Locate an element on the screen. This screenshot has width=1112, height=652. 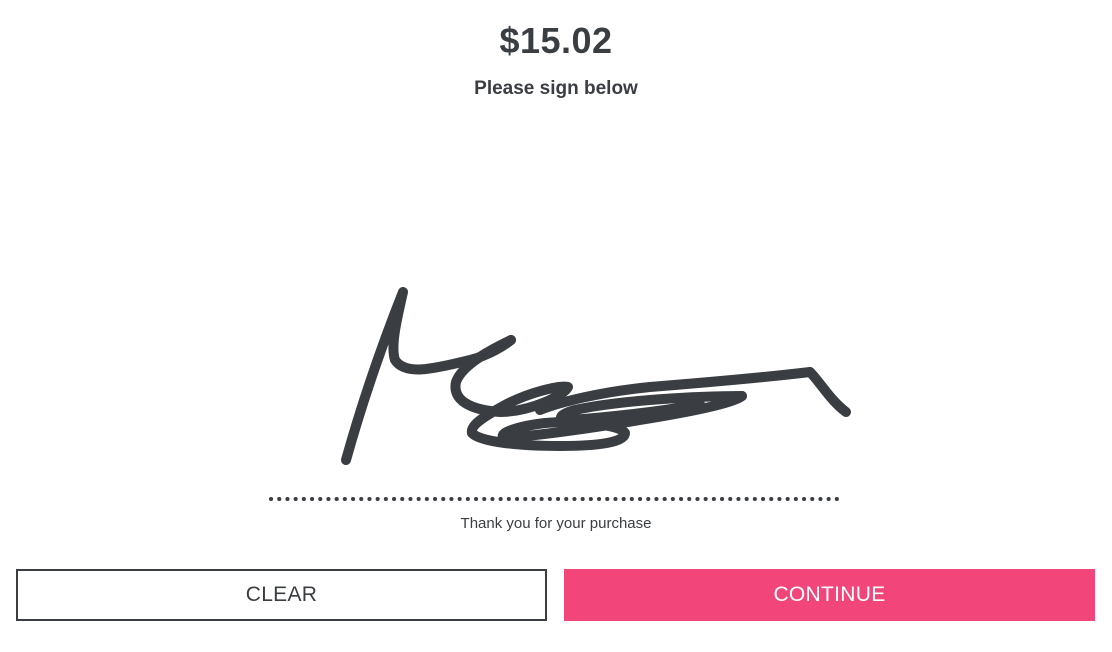
sign-instruction: Please sign below is located at coordinates (556, 88).